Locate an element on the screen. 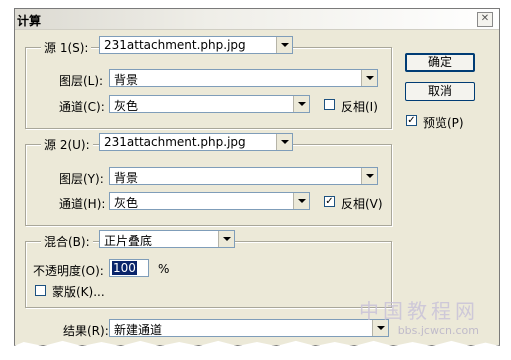 This screenshot has width=511, height=360. watermark: 中国教程网 bbs.jcwcn.com is located at coordinates (419, 316).